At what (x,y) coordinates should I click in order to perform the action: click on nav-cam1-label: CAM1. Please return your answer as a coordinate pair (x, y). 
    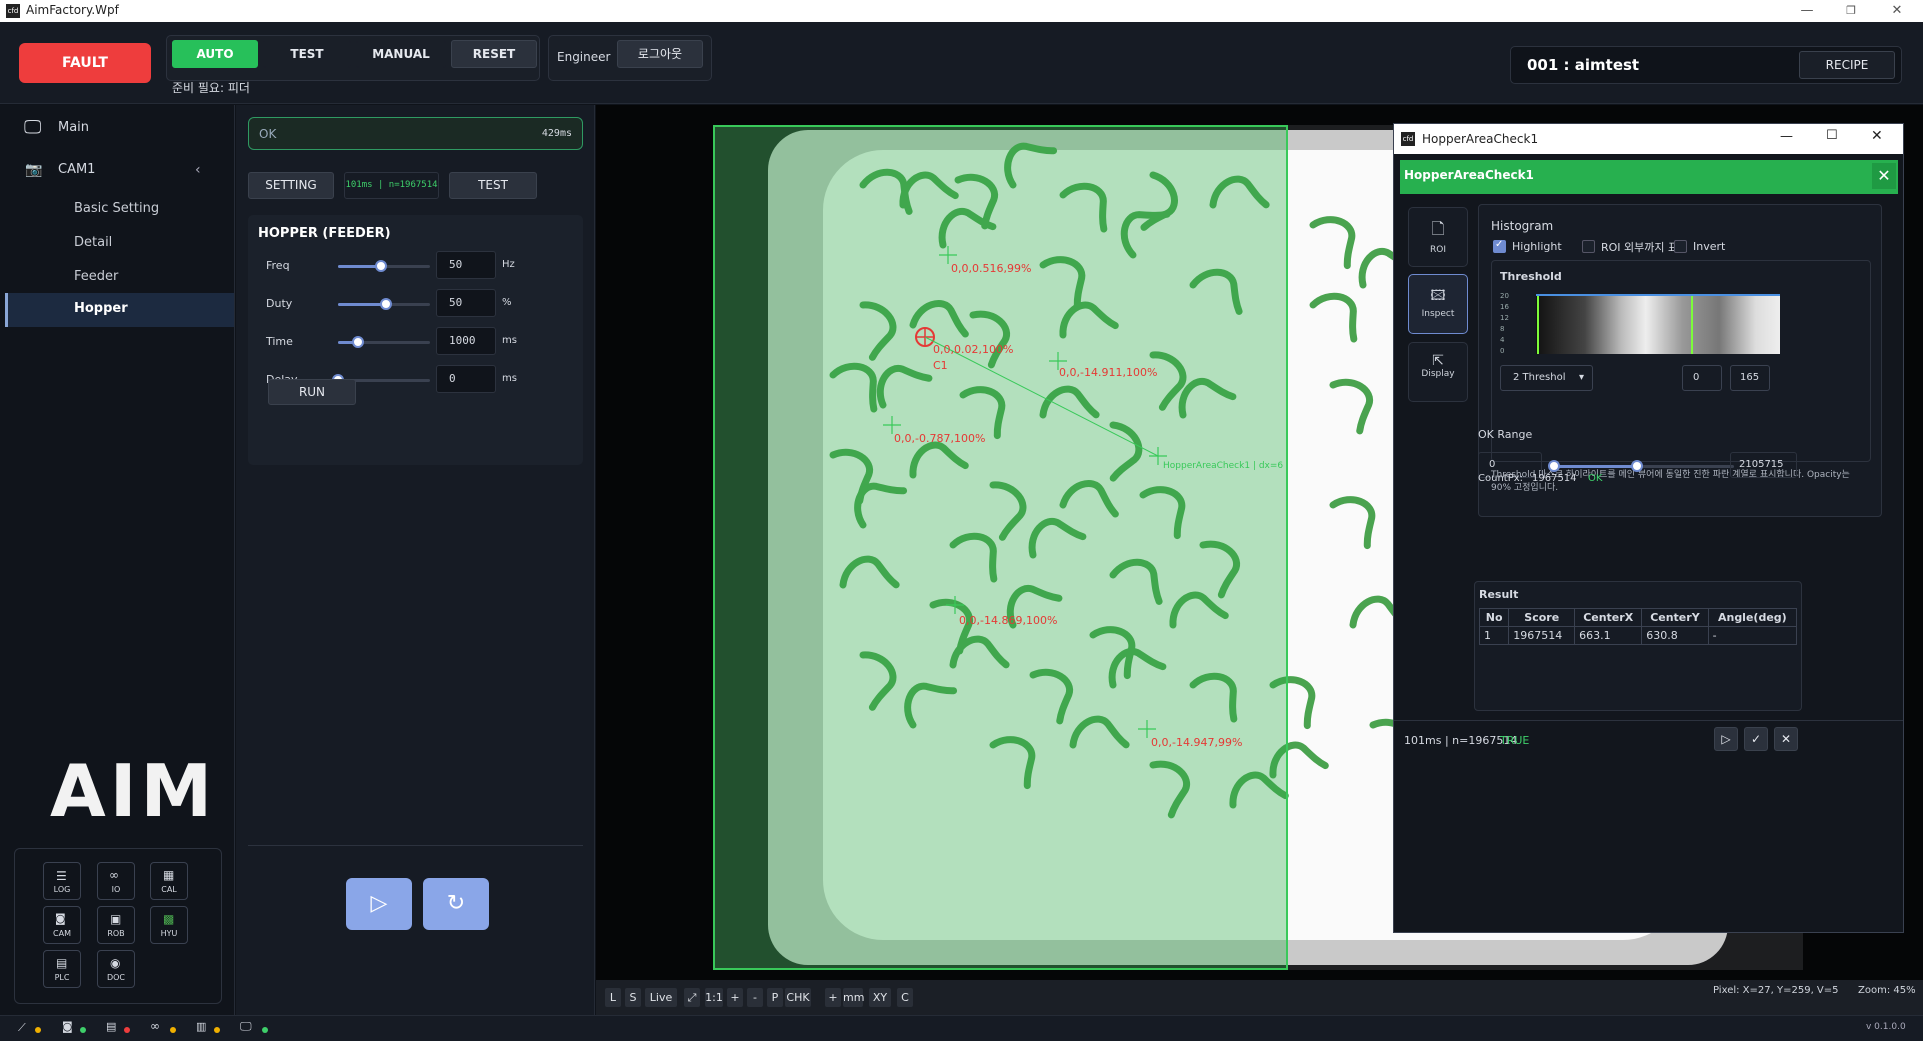
    Looking at the image, I should click on (77, 169).